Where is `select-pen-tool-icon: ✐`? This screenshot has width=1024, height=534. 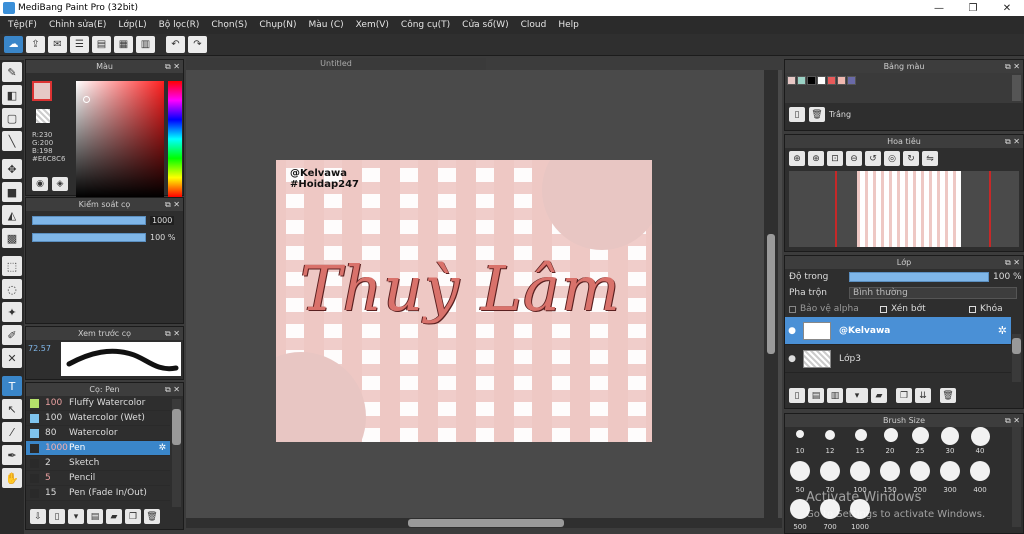 select-pen-tool-icon: ✐ is located at coordinates (12, 335).